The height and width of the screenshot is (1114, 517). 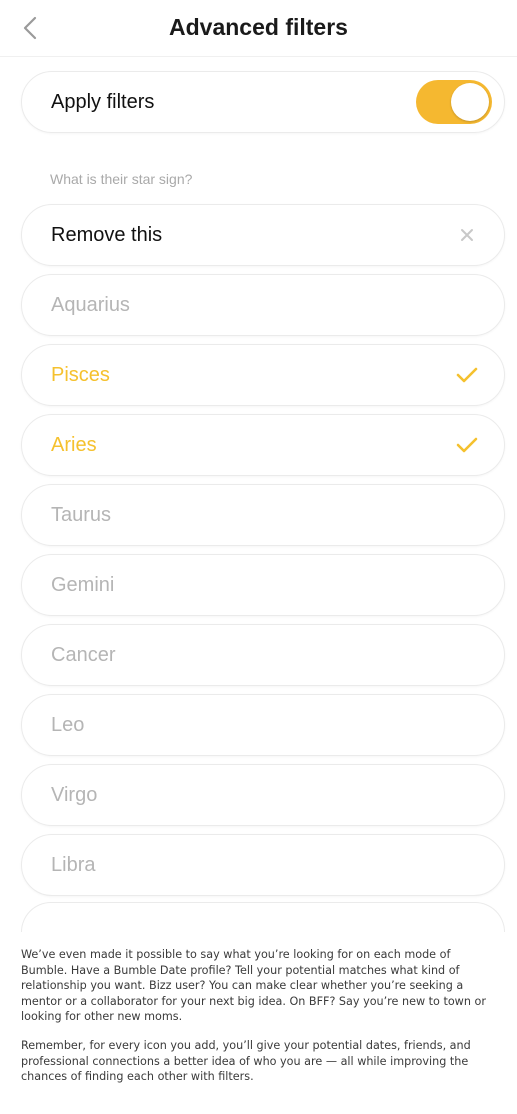 What do you see at coordinates (263, 305) in the screenshot?
I see `option-aquarius: Aquarius` at bounding box center [263, 305].